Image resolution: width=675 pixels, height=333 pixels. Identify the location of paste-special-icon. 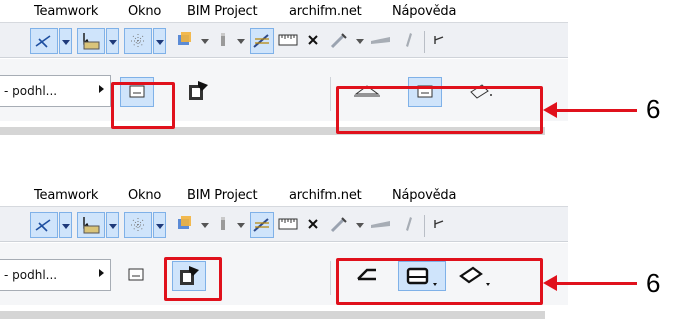
(198, 90).